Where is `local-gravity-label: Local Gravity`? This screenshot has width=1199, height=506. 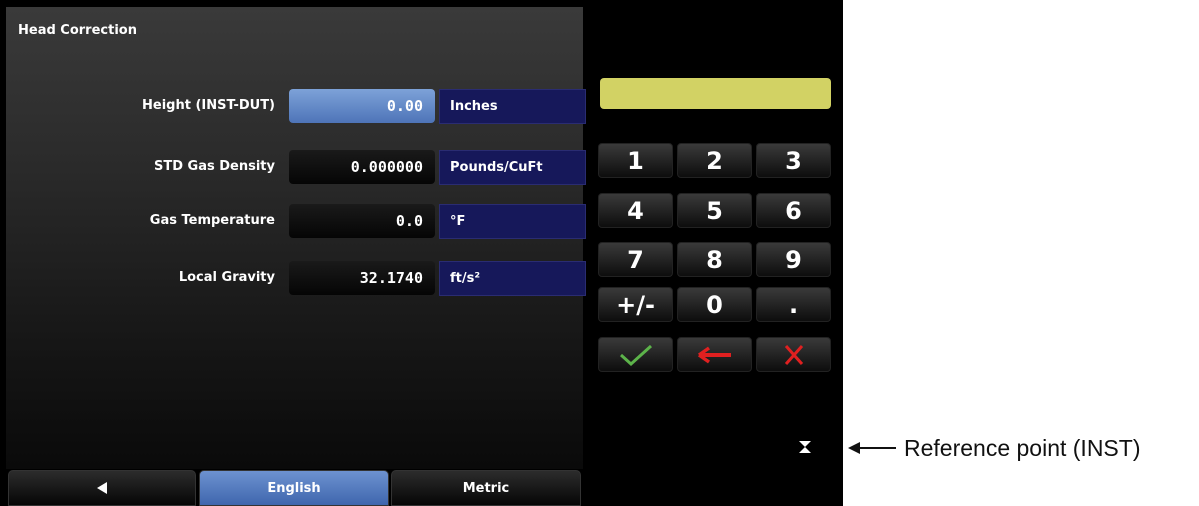
local-gravity-label: Local Gravity is located at coordinates (226, 277).